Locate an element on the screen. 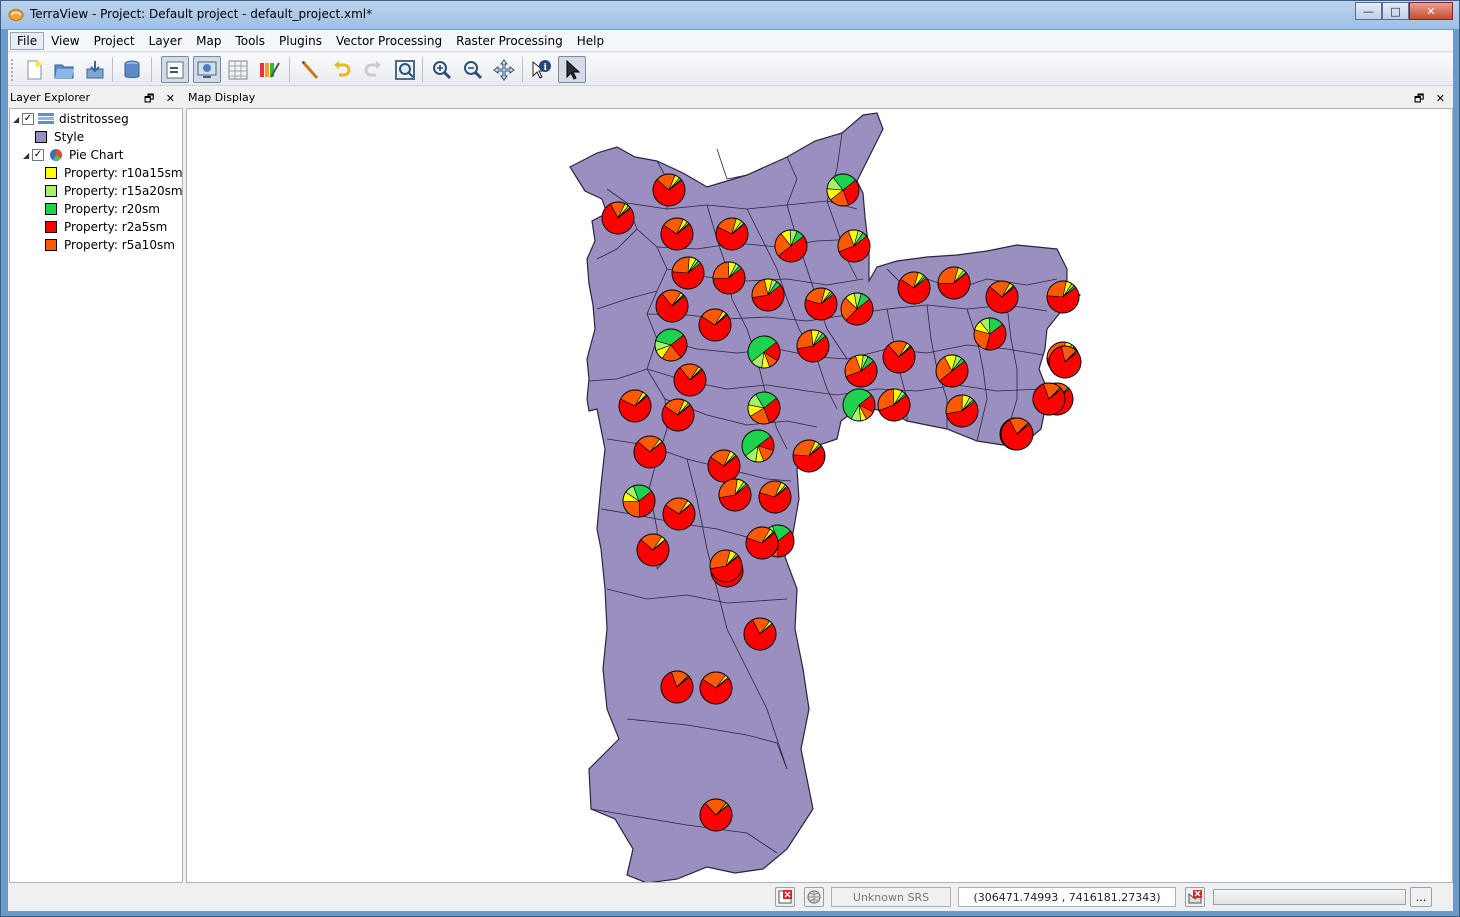 The image size is (1460, 917). menu-vector-processing: Vector Processing is located at coordinates (389, 41).